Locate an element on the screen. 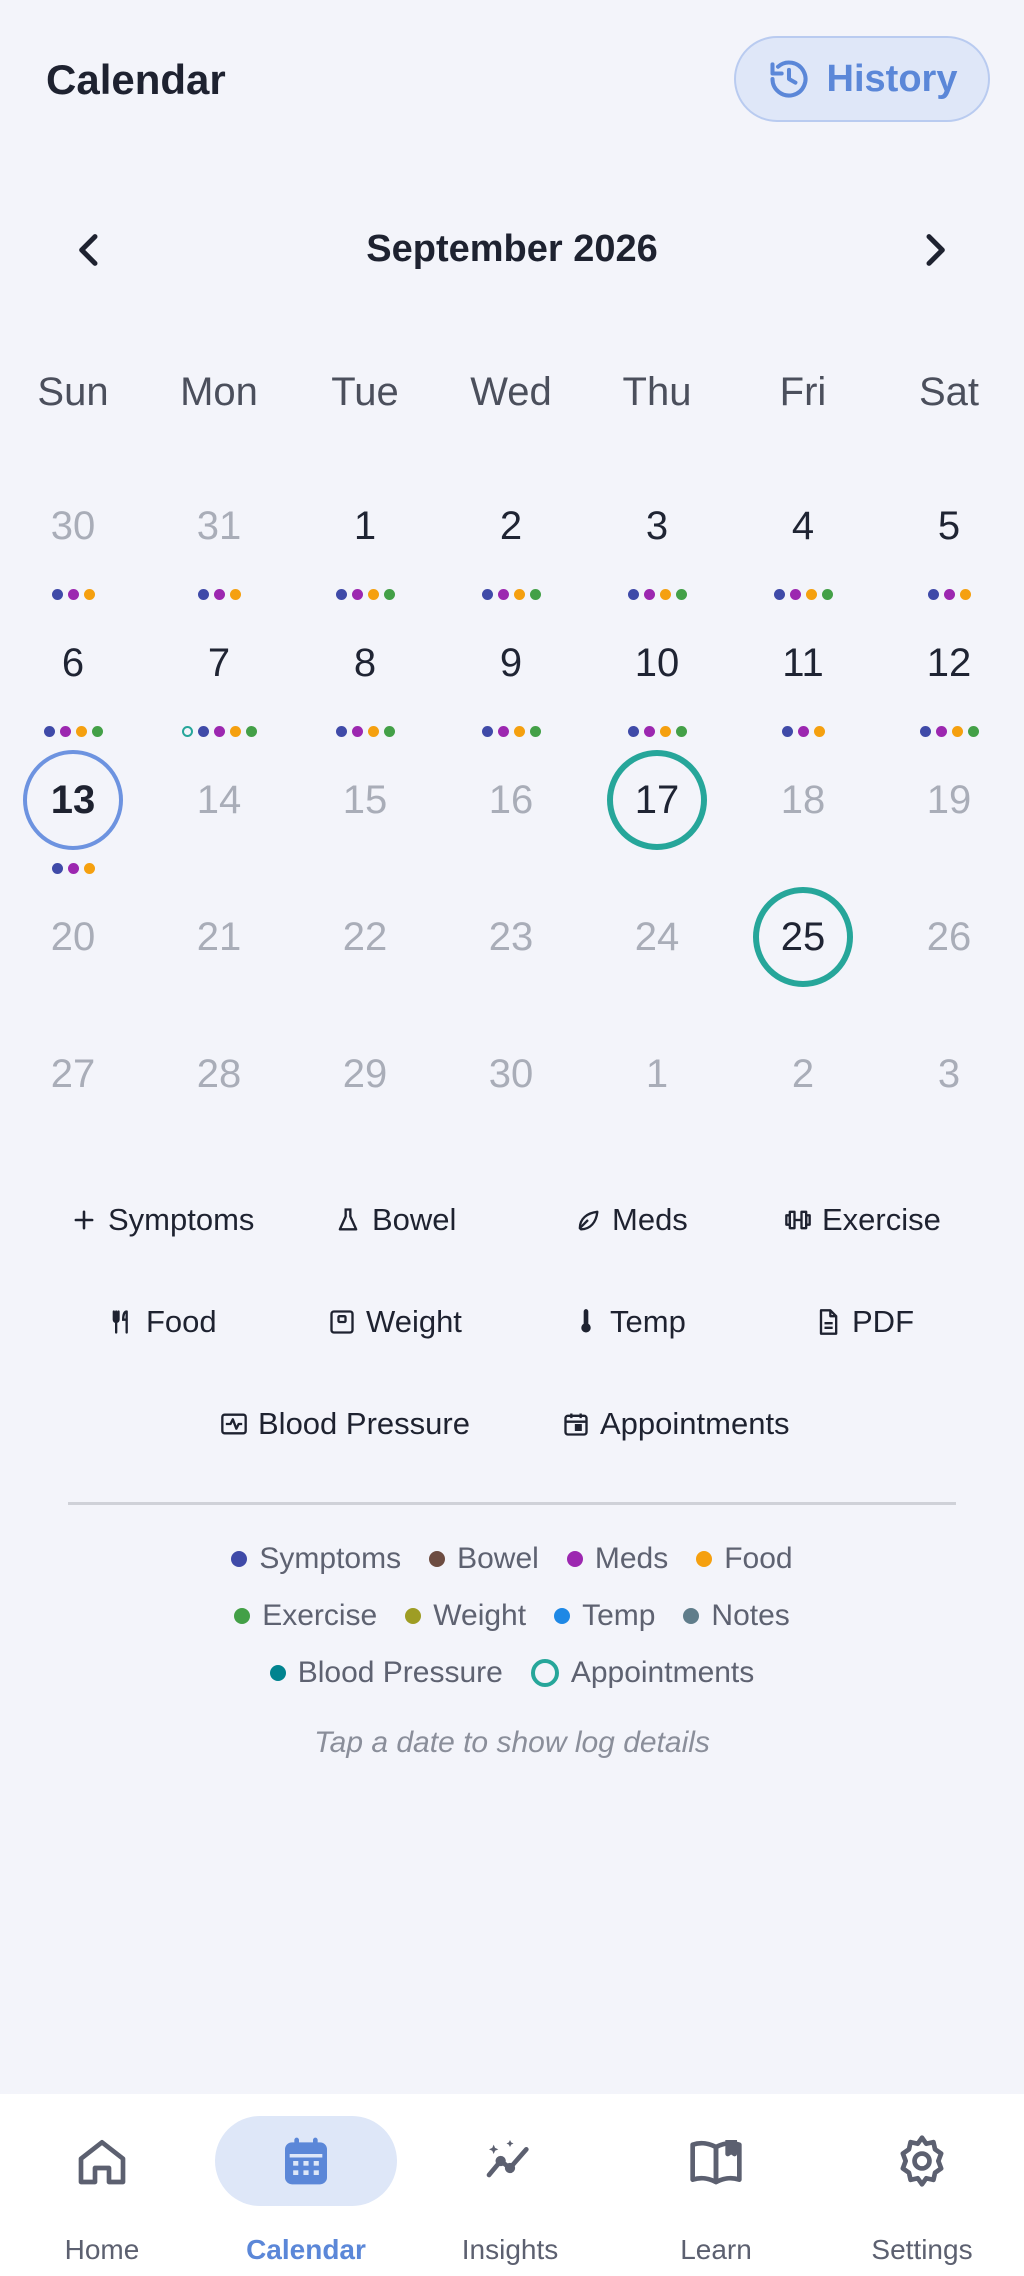  calendar-day: 23 is located at coordinates (511, 955).